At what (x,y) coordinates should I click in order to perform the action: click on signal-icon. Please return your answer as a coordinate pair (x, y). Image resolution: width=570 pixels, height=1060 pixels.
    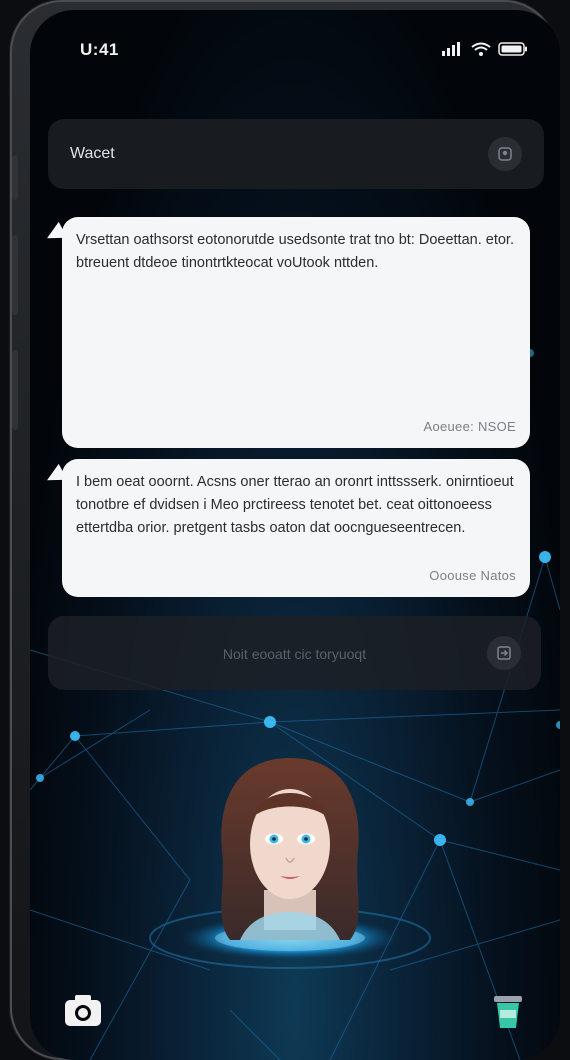
    Looking at the image, I should click on (451, 49).